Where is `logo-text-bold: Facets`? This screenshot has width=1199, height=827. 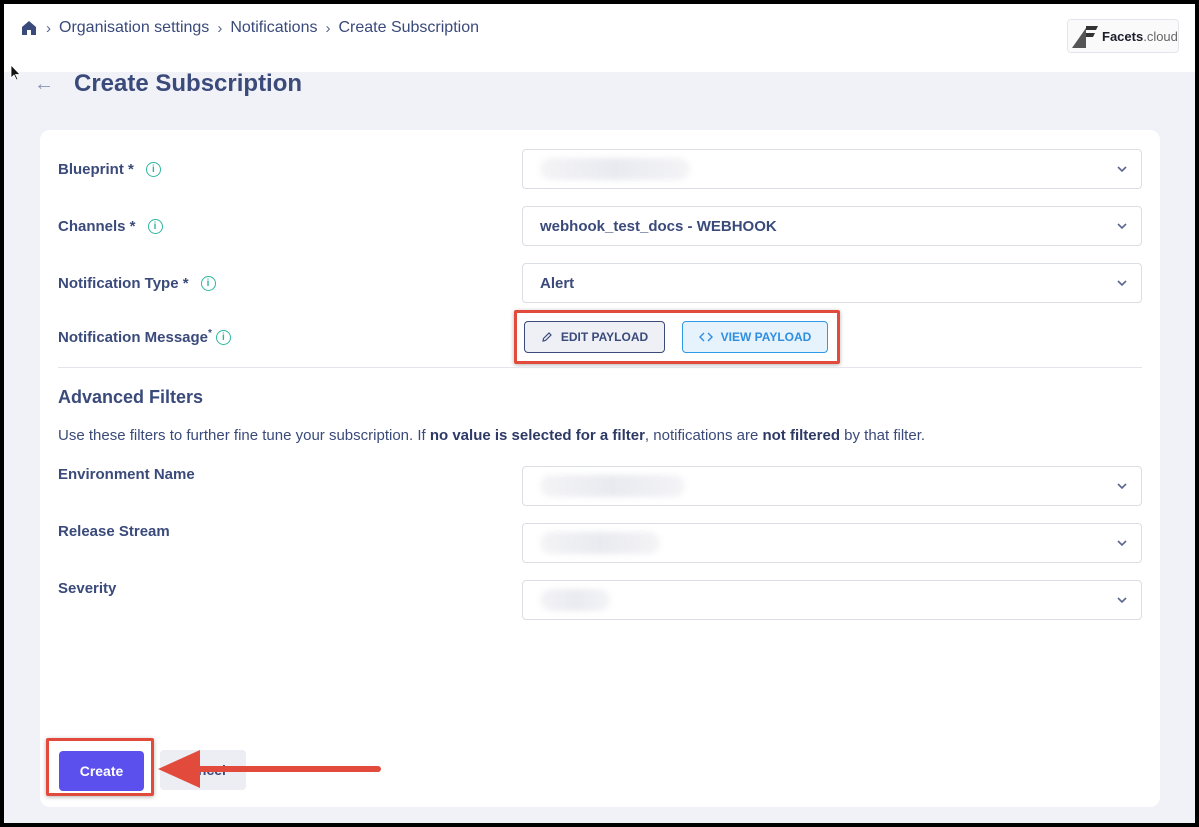
logo-text-bold: Facets is located at coordinates (1123, 36).